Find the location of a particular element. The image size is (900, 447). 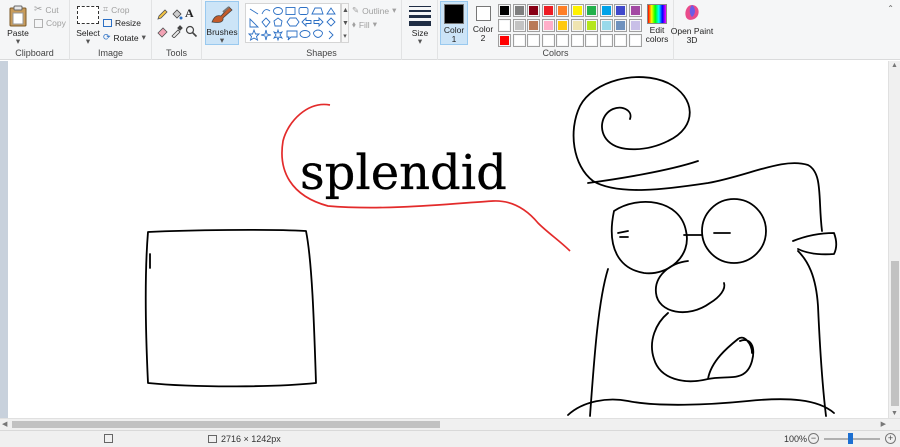

zoom-slider-thumb is located at coordinates (850, 438).